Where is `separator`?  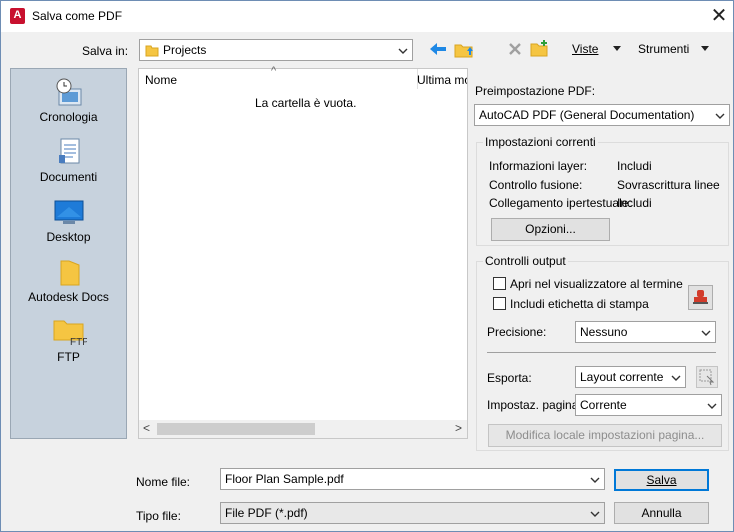 separator is located at coordinates (601, 352).